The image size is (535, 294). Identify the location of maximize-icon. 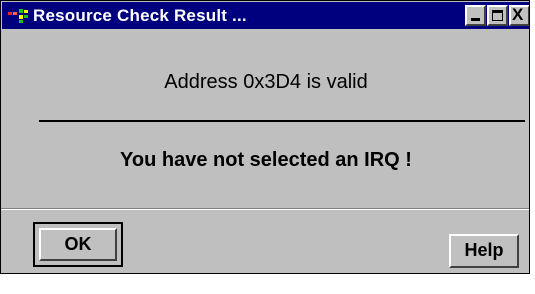
(497, 15).